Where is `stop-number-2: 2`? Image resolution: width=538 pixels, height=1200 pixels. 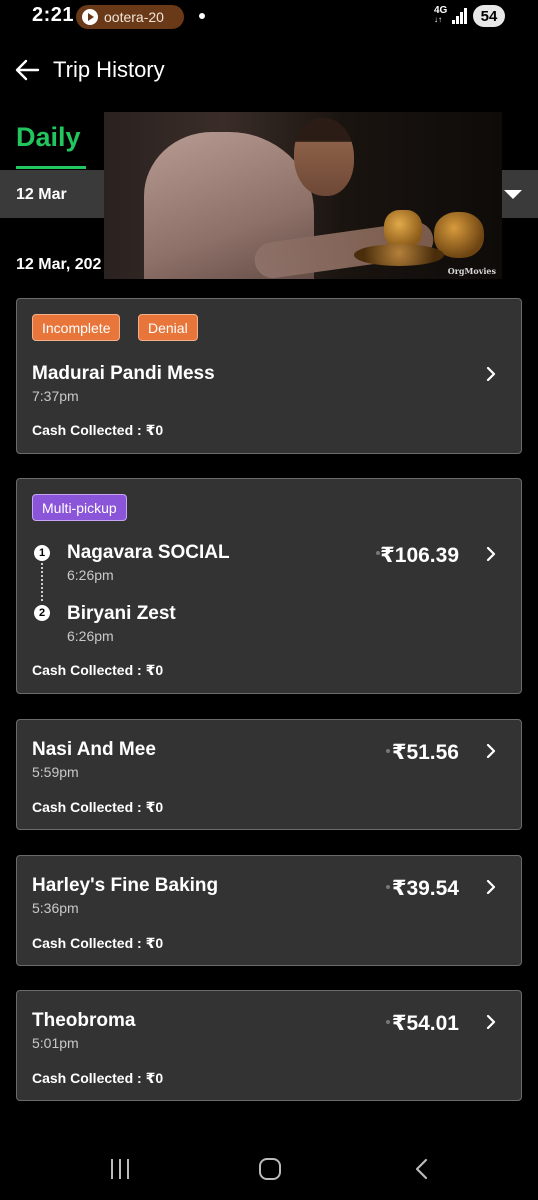 stop-number-2: 2 is located at coordinates (42, 613).